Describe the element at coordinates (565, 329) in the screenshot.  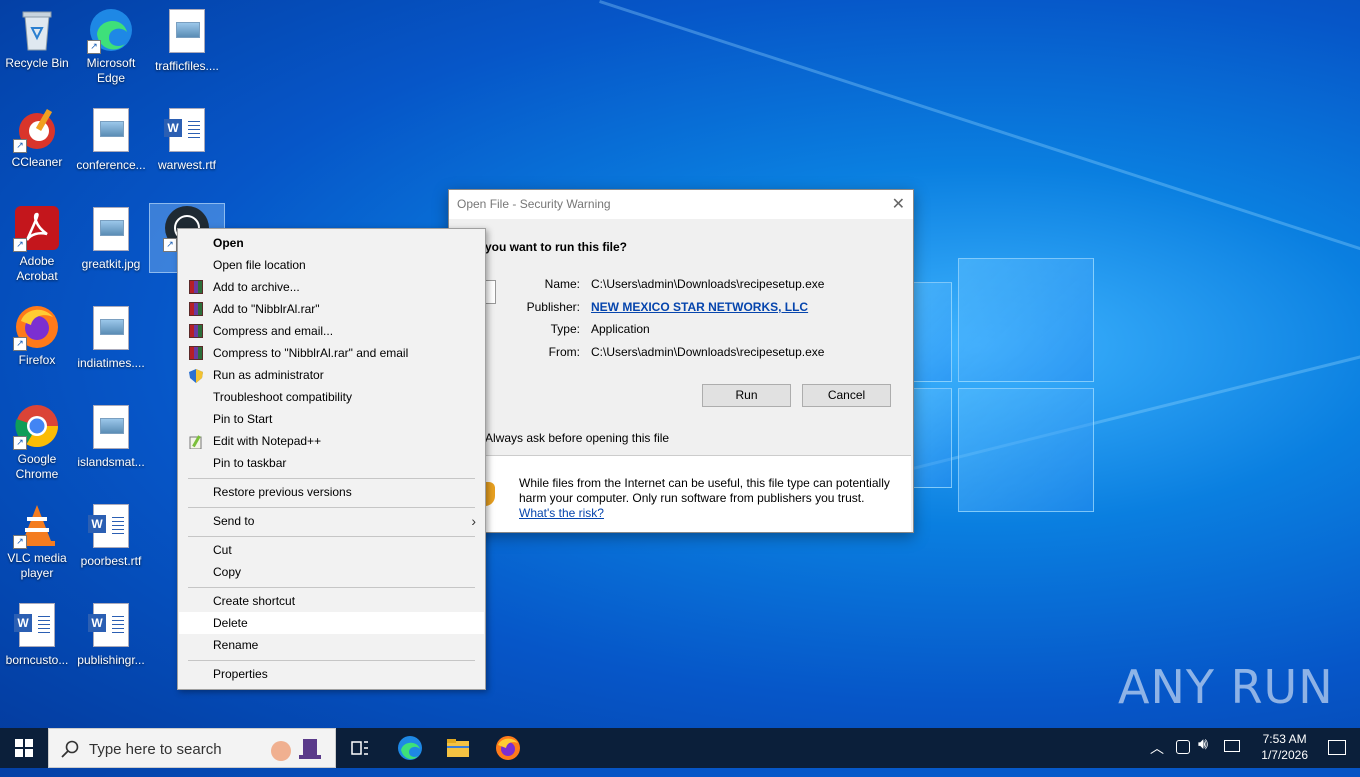
I see `type-label: Type:` at that location.